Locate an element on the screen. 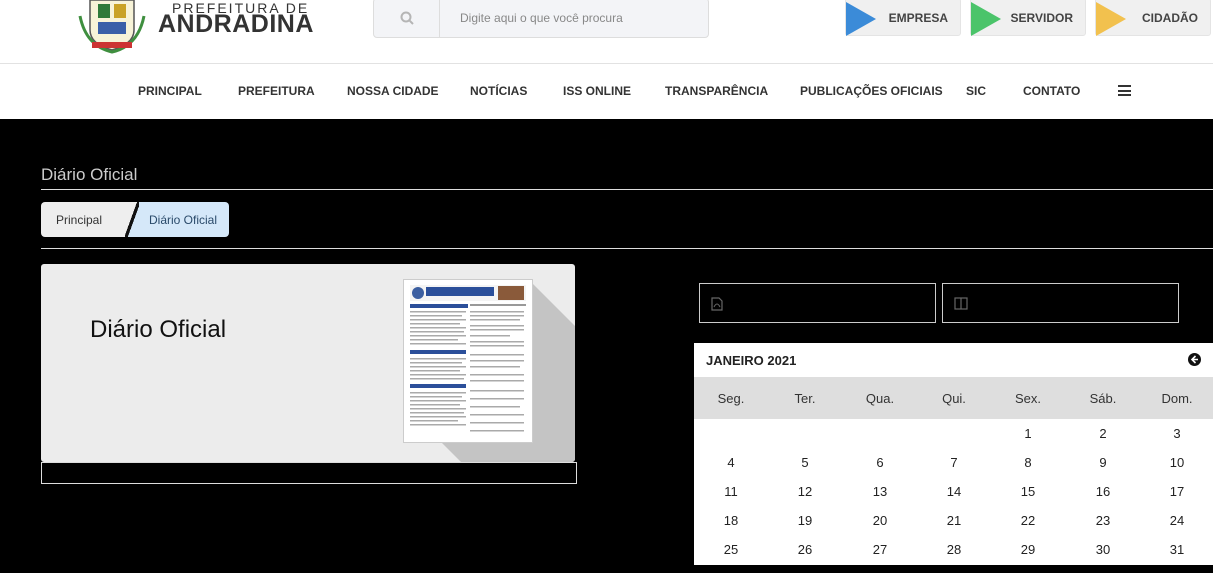  calendar-day: 8 is located at coordinates (1028, 462).